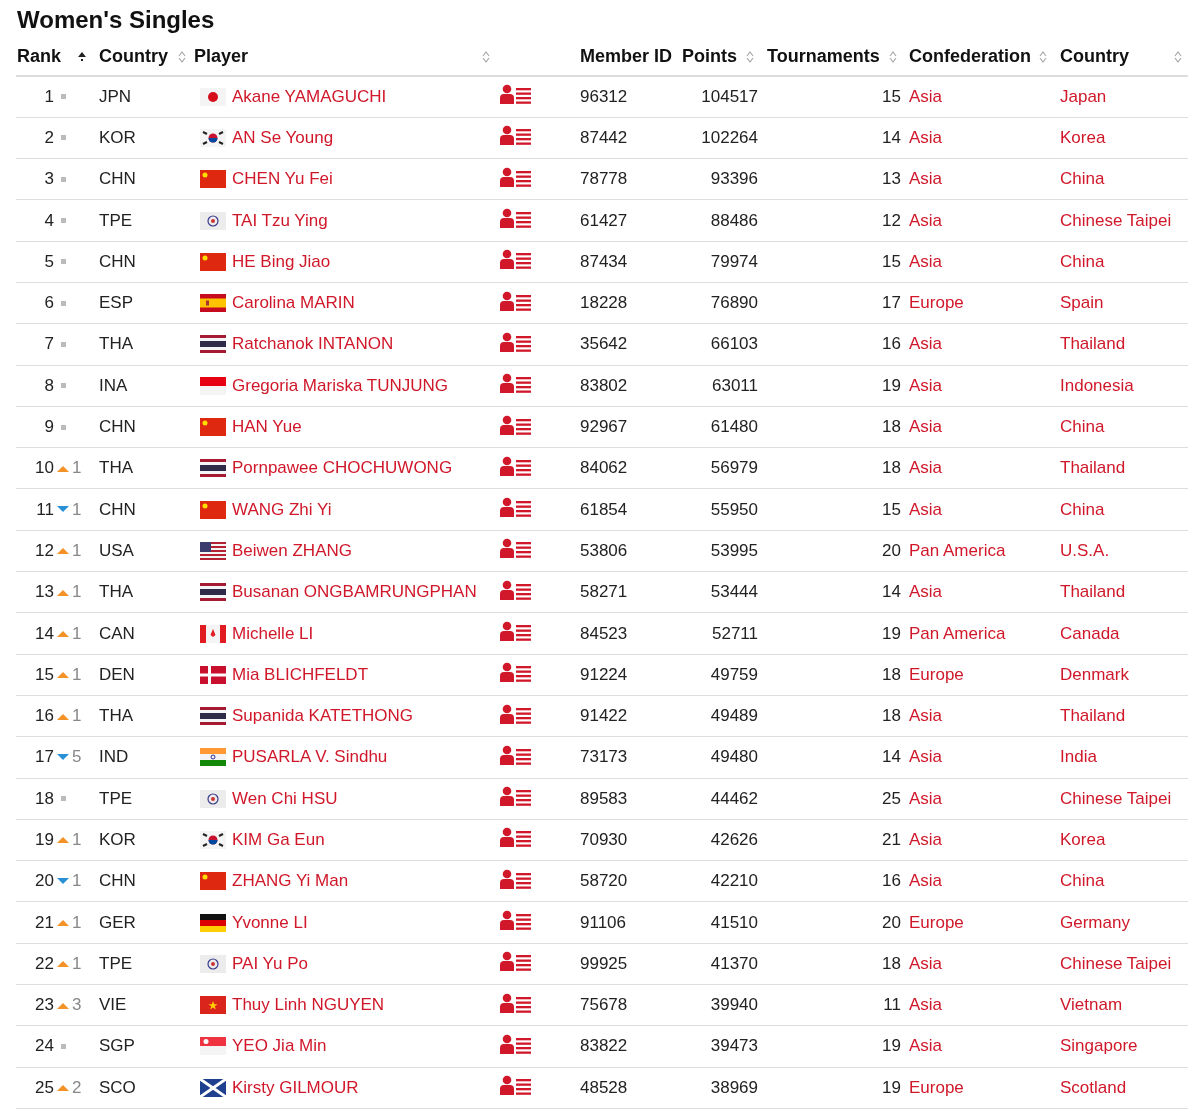 This screenshot has width=1200, height=1110. I want to click on column-header: Country, so click(133, 56).